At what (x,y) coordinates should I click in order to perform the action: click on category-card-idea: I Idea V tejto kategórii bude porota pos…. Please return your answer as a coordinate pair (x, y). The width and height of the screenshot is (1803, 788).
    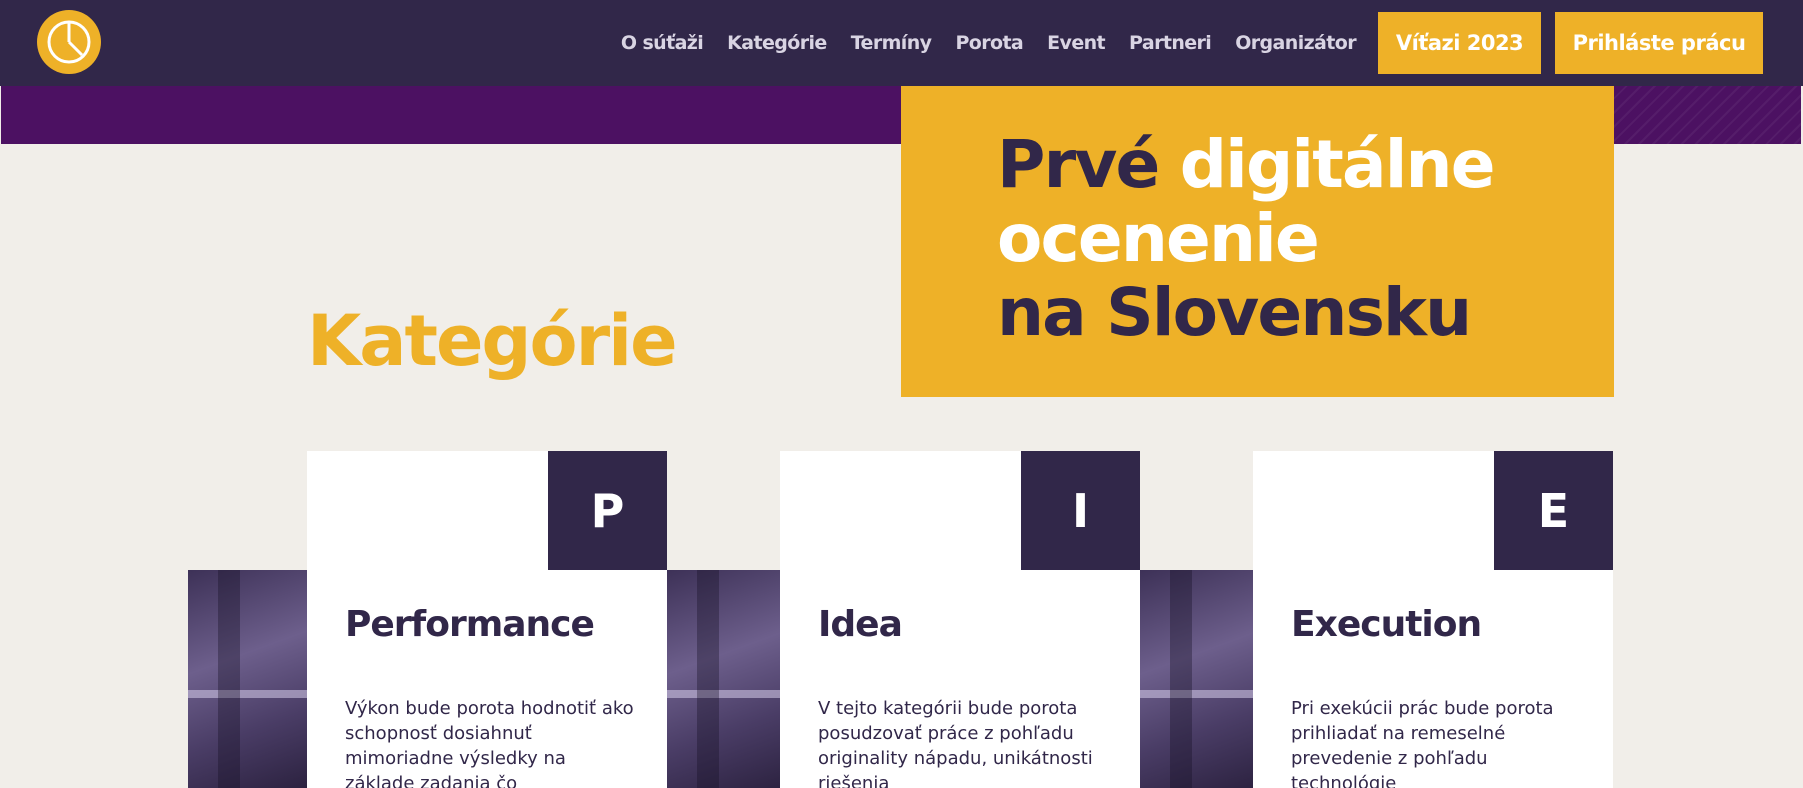
    Looking at the image, I should click on (960, 619).